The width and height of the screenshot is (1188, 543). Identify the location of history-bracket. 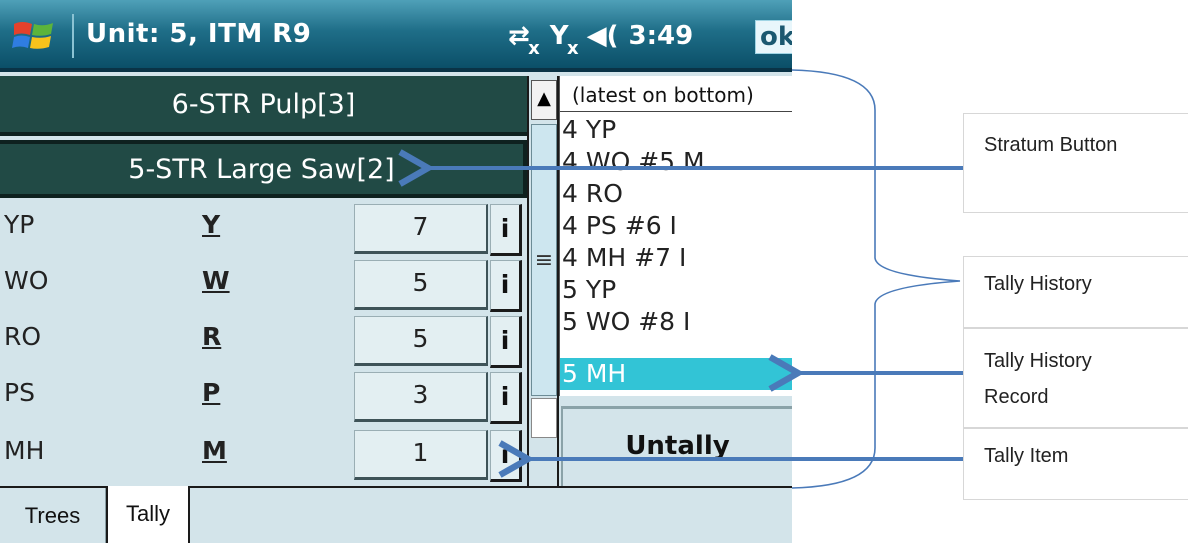
(876, 279).